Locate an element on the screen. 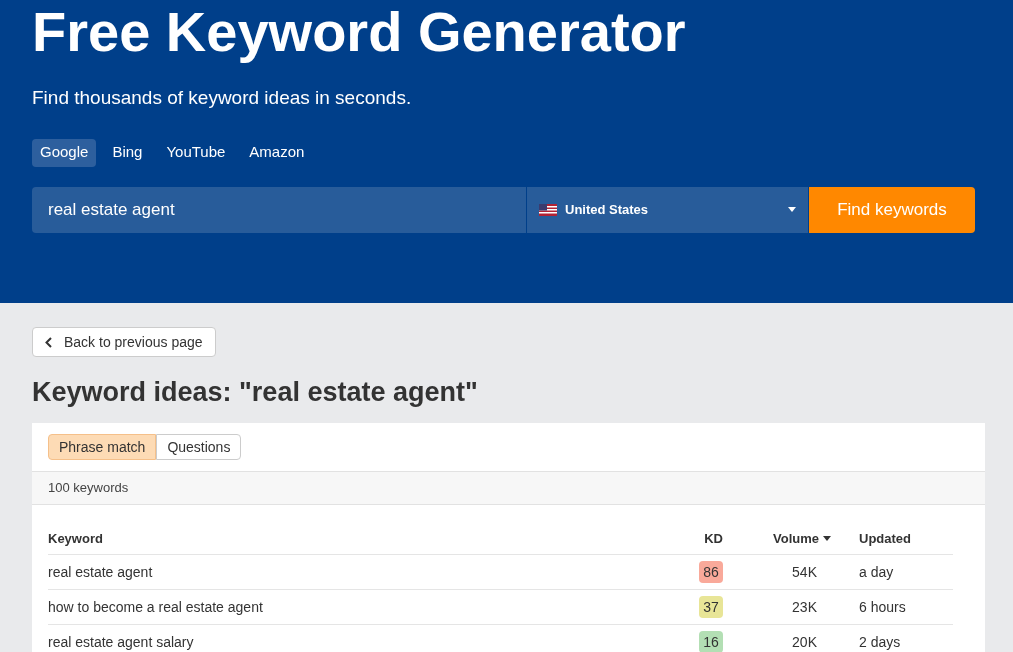  back-button: Back to previous page is located at coordinates (124, 342).